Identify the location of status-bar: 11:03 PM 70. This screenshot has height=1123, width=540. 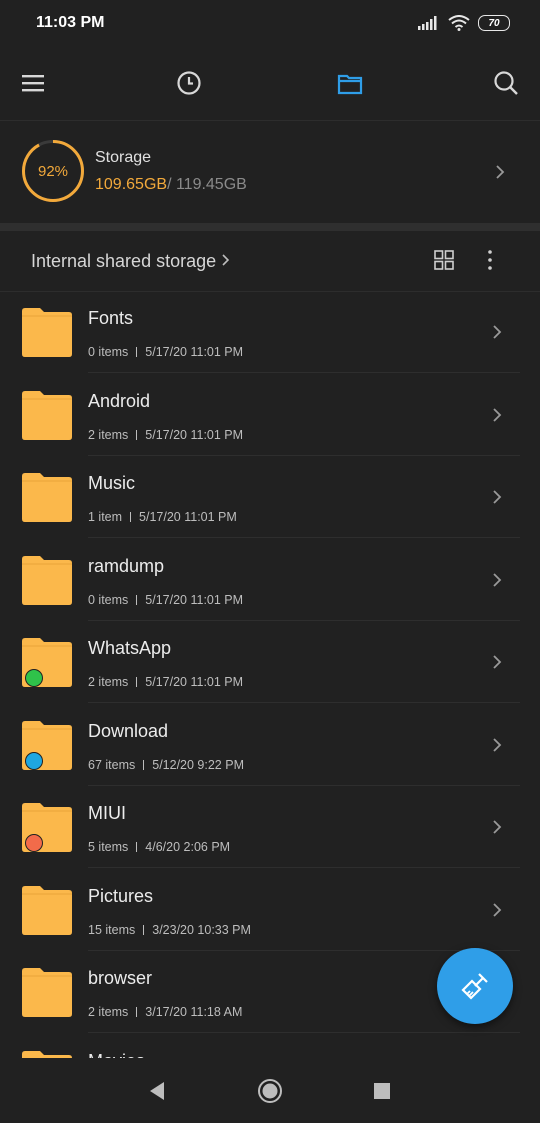
(270, 23).